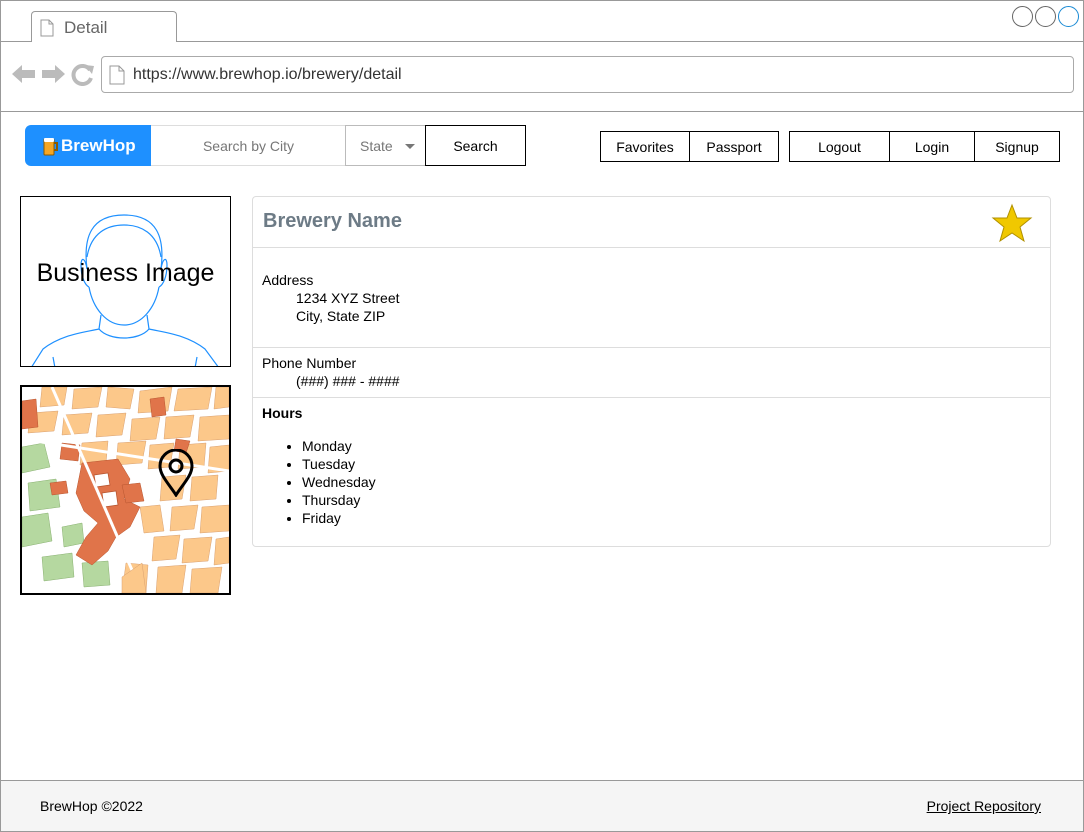 The height and width of the screenshot is (832, 1084). What do you see at coordinates (542, 22) in the screenshot?
I see `browser-tab-bar: Detail` at bounding box center [542, 22].